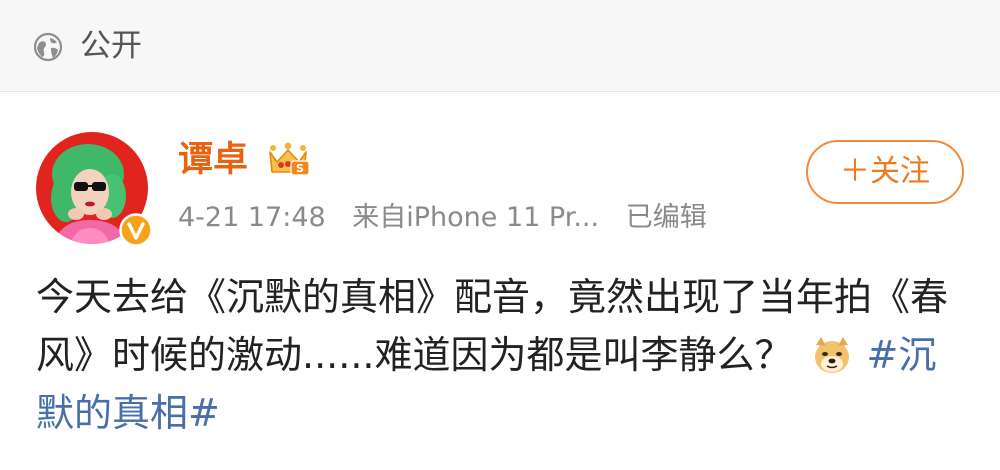 Image resolution: width=1000 pixels, height=470 pixels. Describe the element at coordinates (885, 172) in the screenshot. I see `follow-button: ＋关注` at that location.